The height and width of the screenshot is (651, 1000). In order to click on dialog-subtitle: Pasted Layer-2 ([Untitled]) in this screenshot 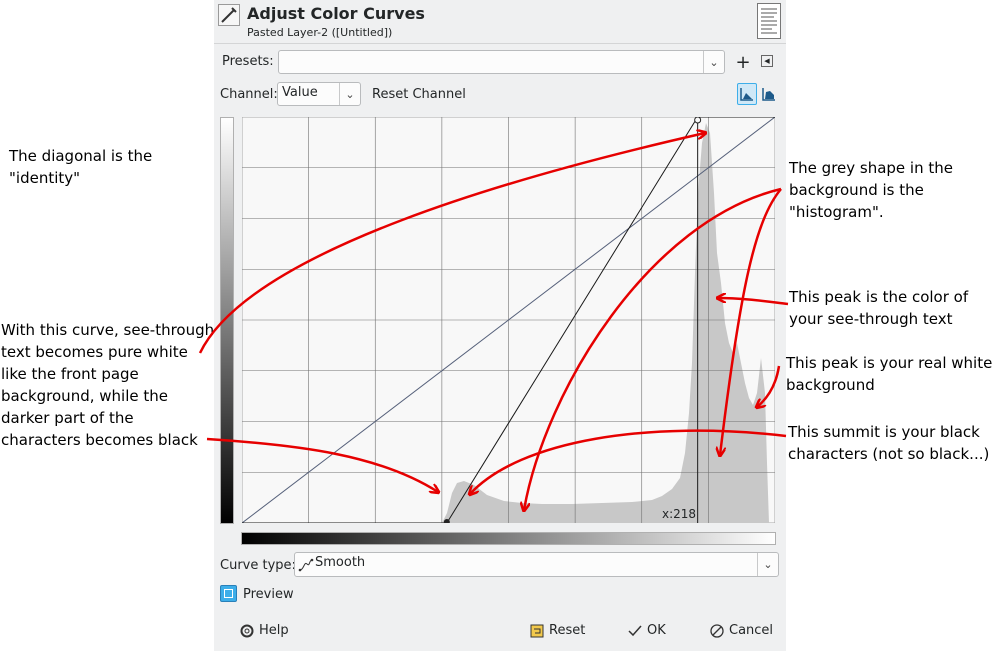, I will do `click(320, 32)`.